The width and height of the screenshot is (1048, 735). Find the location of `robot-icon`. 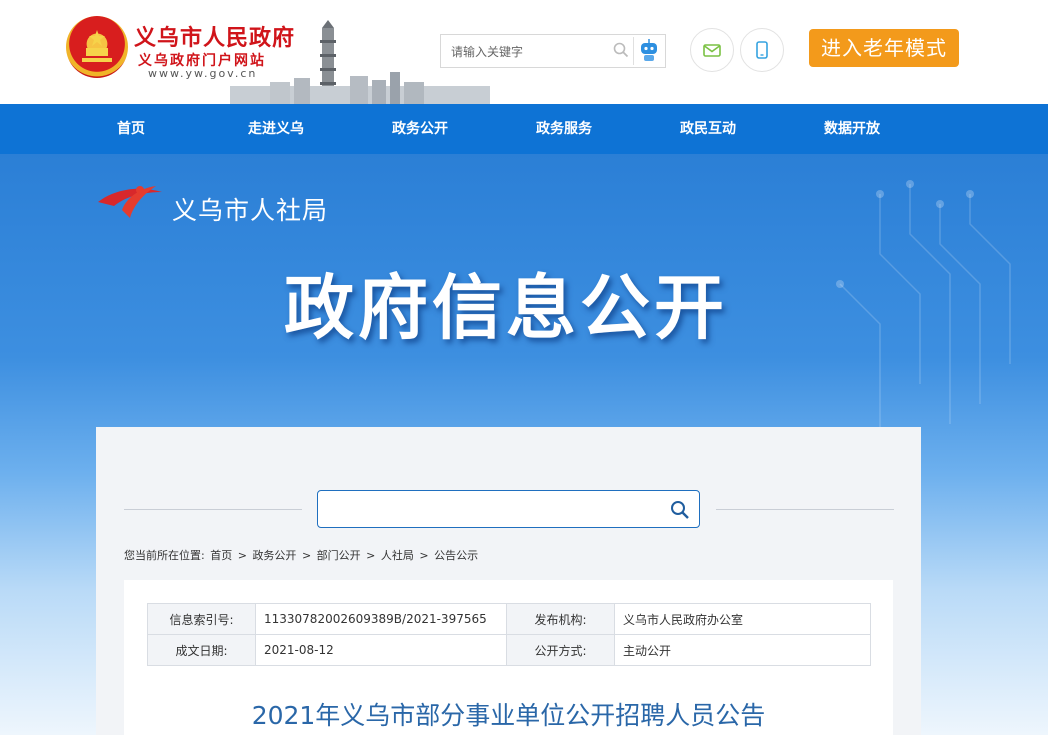

robot-icon is located at coordinates (648, 51).